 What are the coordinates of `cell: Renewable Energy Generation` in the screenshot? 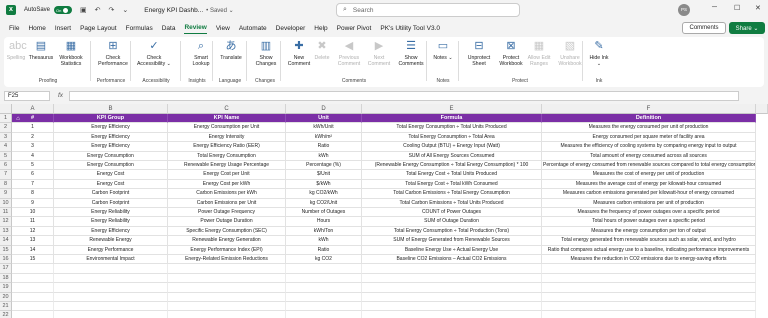 It's located at (227, 241).